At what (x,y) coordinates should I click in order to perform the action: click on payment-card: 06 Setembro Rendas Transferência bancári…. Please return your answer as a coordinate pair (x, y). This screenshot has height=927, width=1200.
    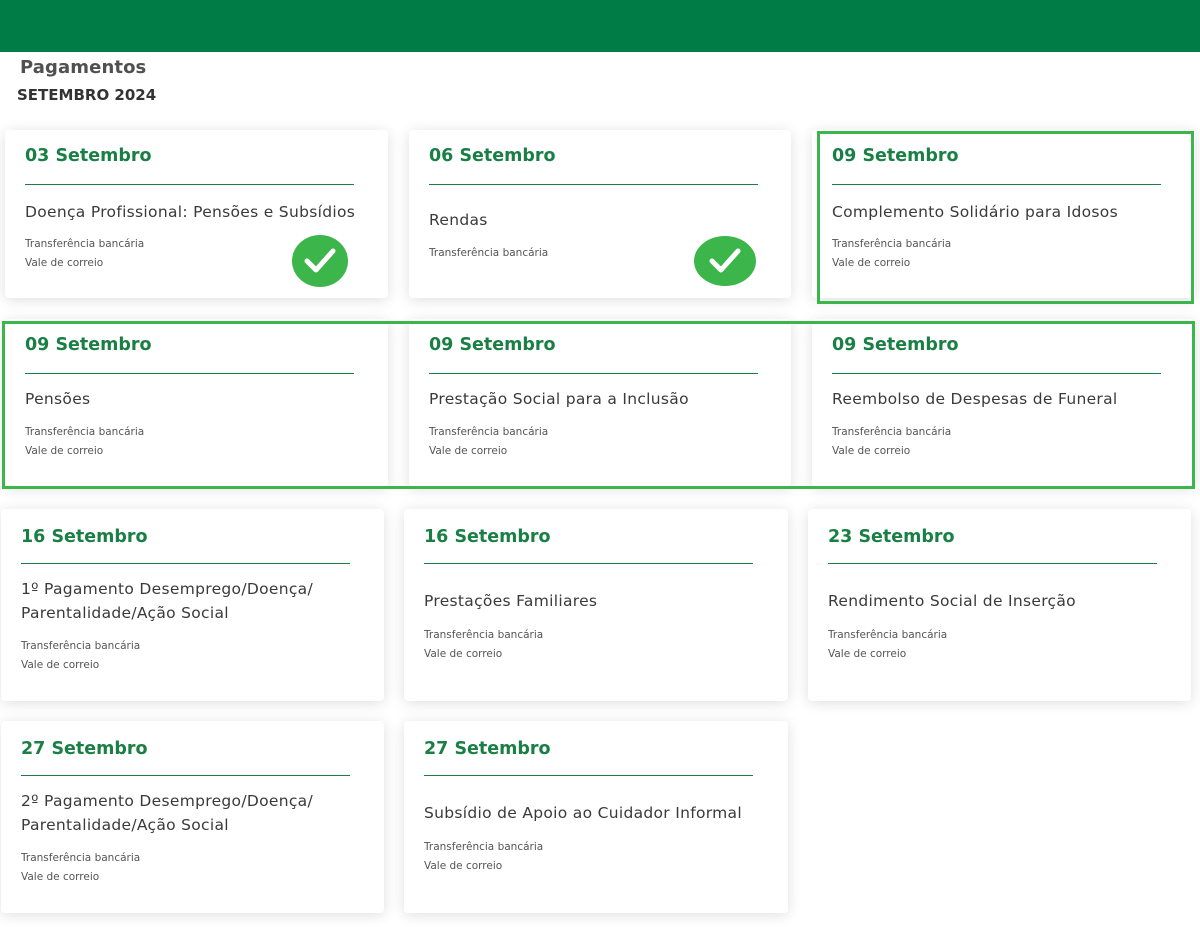
    Looking at the image, I should click on (600, 214).